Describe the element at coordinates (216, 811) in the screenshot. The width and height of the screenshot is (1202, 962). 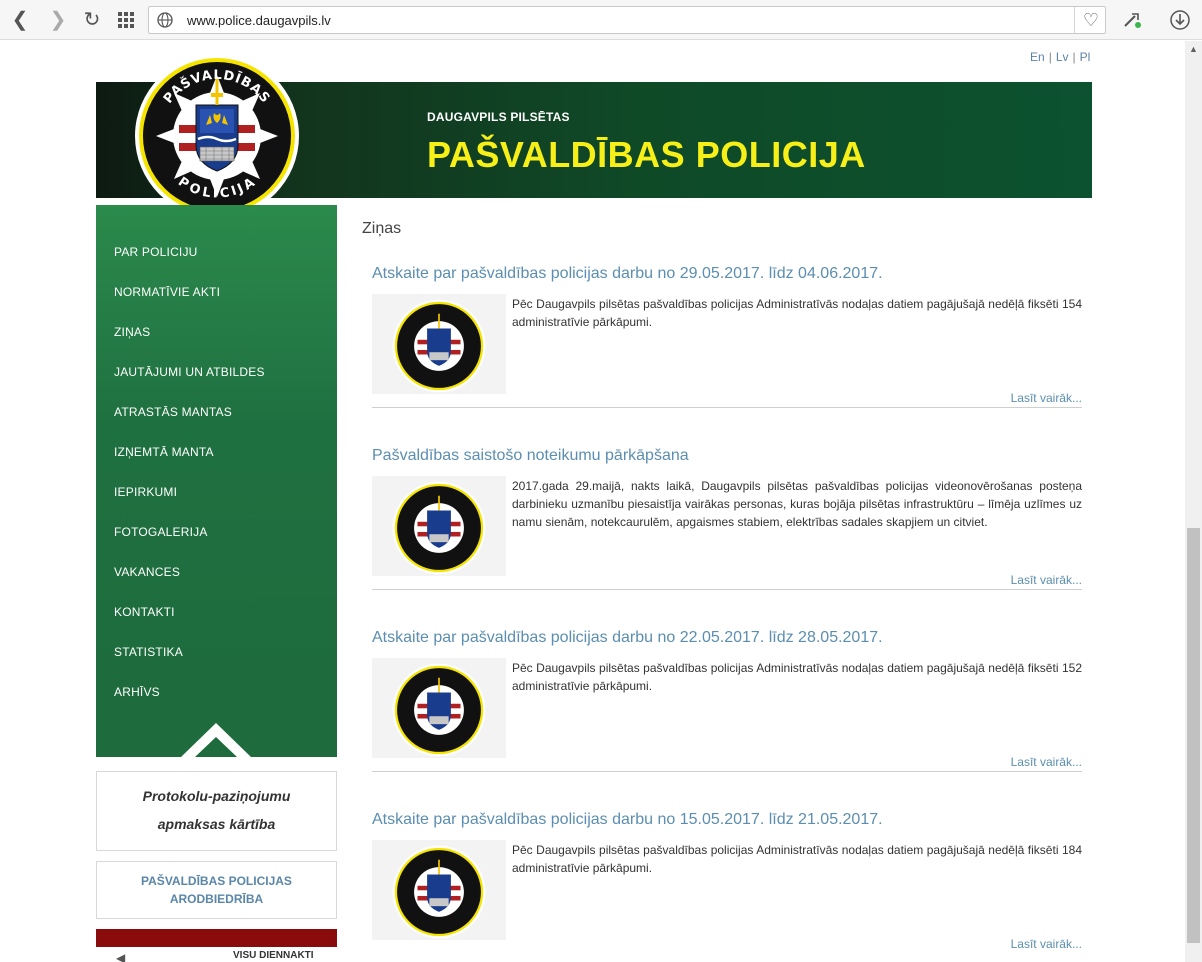
I see `payment-procedure-banner: Protokolu-paziņojumu apmaksas kārtība` at that location.